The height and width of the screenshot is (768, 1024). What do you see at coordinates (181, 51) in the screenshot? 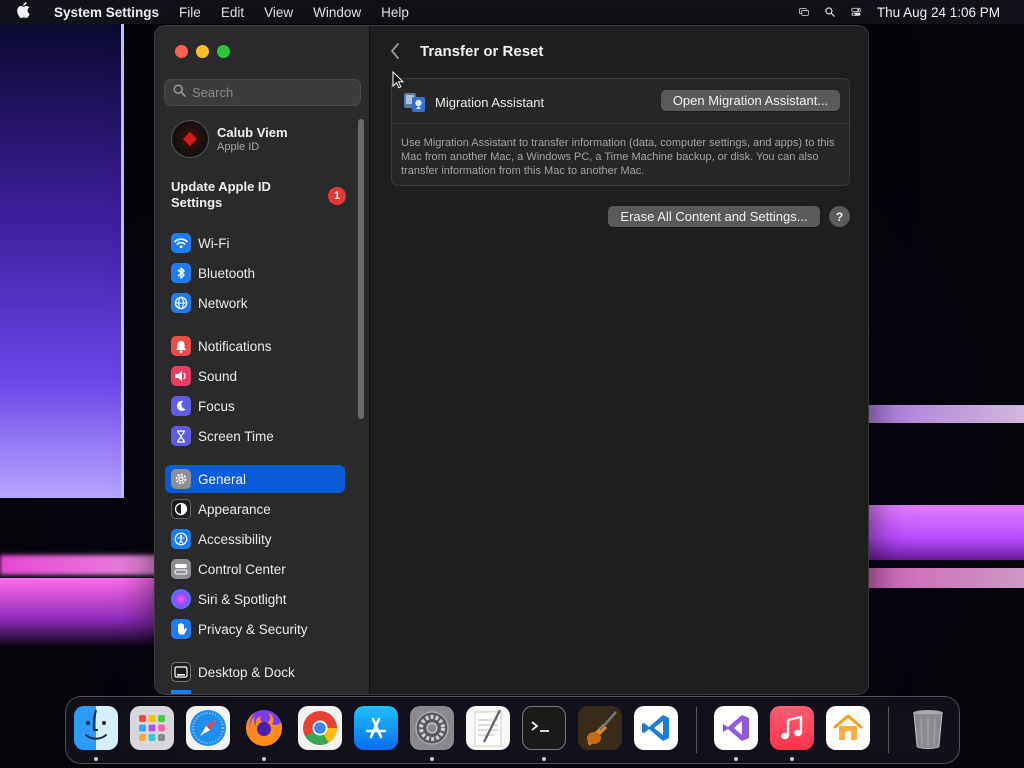
I see `close-button` at bounding box center [181, 51].